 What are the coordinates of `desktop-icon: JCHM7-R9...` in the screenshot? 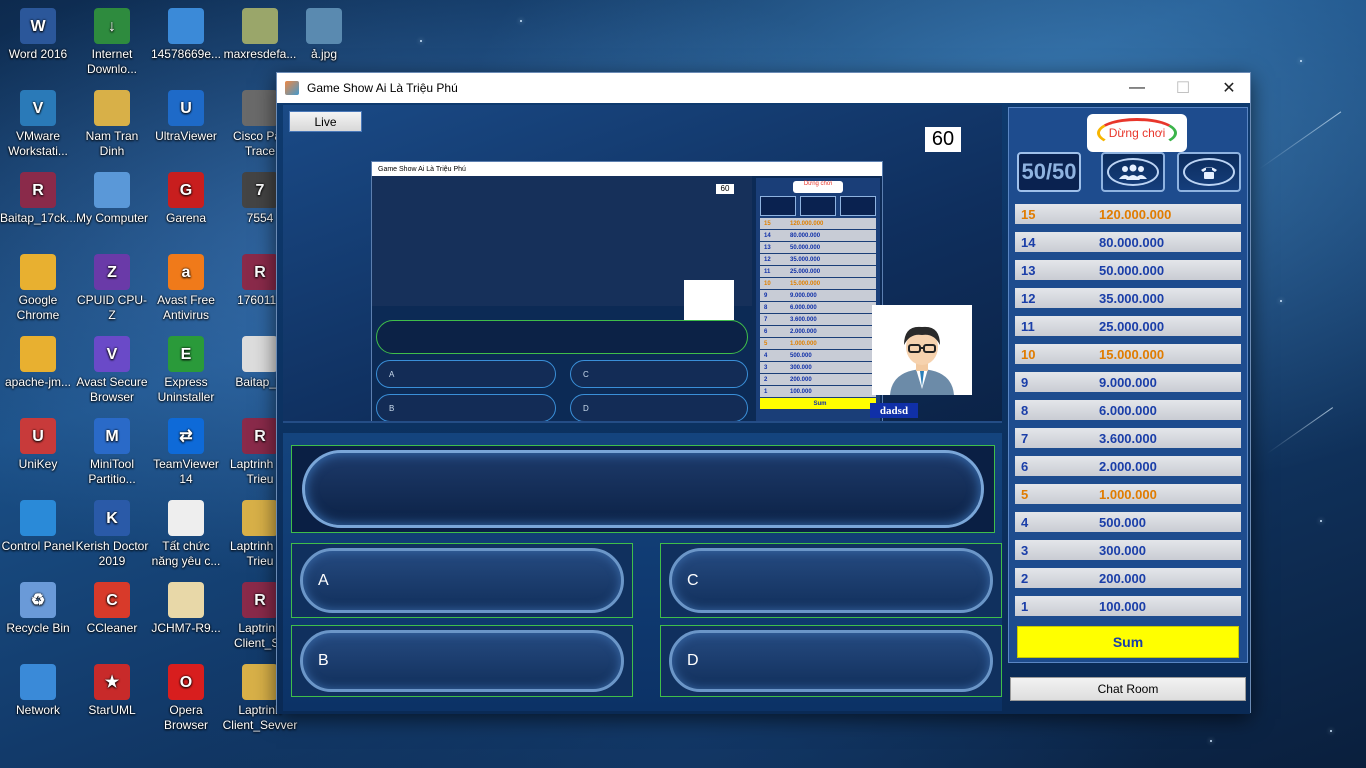 It's located at (186, 609).